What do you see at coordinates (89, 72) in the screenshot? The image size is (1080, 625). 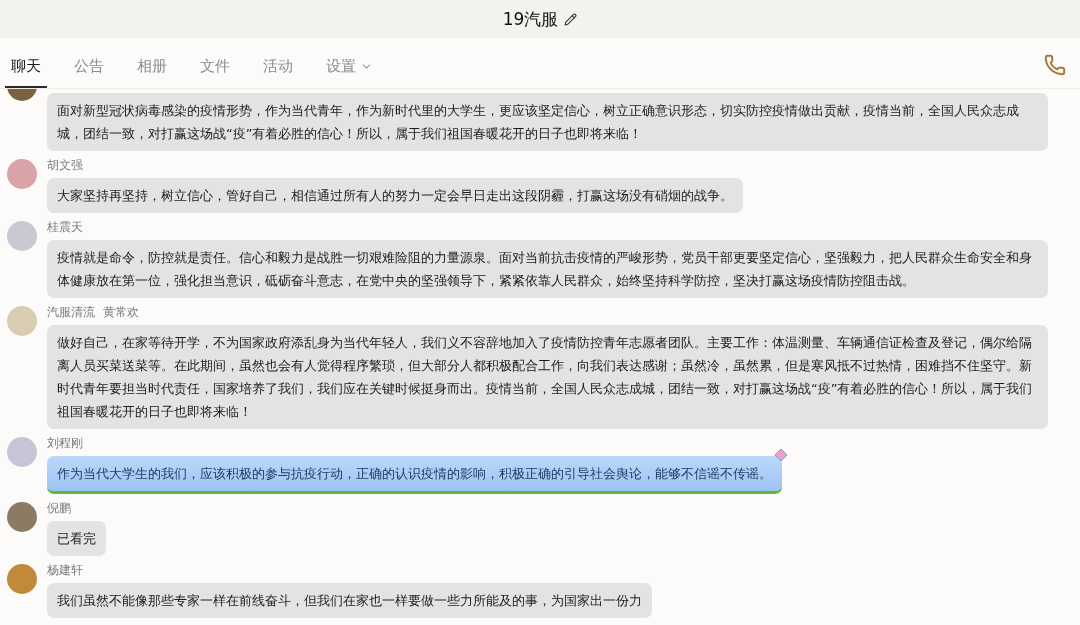 I see `tab: 公告` at bounding box center [89, 72].